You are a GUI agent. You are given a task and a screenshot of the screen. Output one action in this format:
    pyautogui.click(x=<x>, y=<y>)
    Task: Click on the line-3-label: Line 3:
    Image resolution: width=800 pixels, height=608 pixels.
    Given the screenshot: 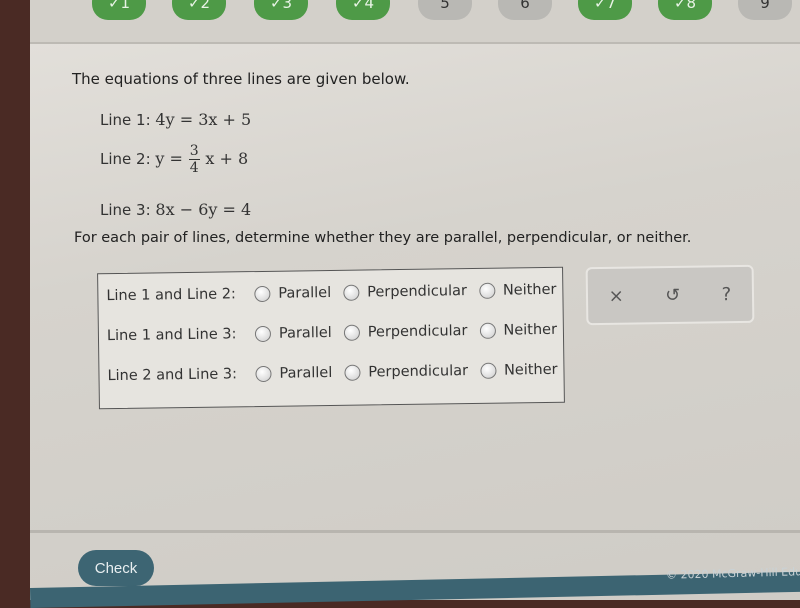 What is the action you would take?
    pyautogui.click(x=125, y=210)
    